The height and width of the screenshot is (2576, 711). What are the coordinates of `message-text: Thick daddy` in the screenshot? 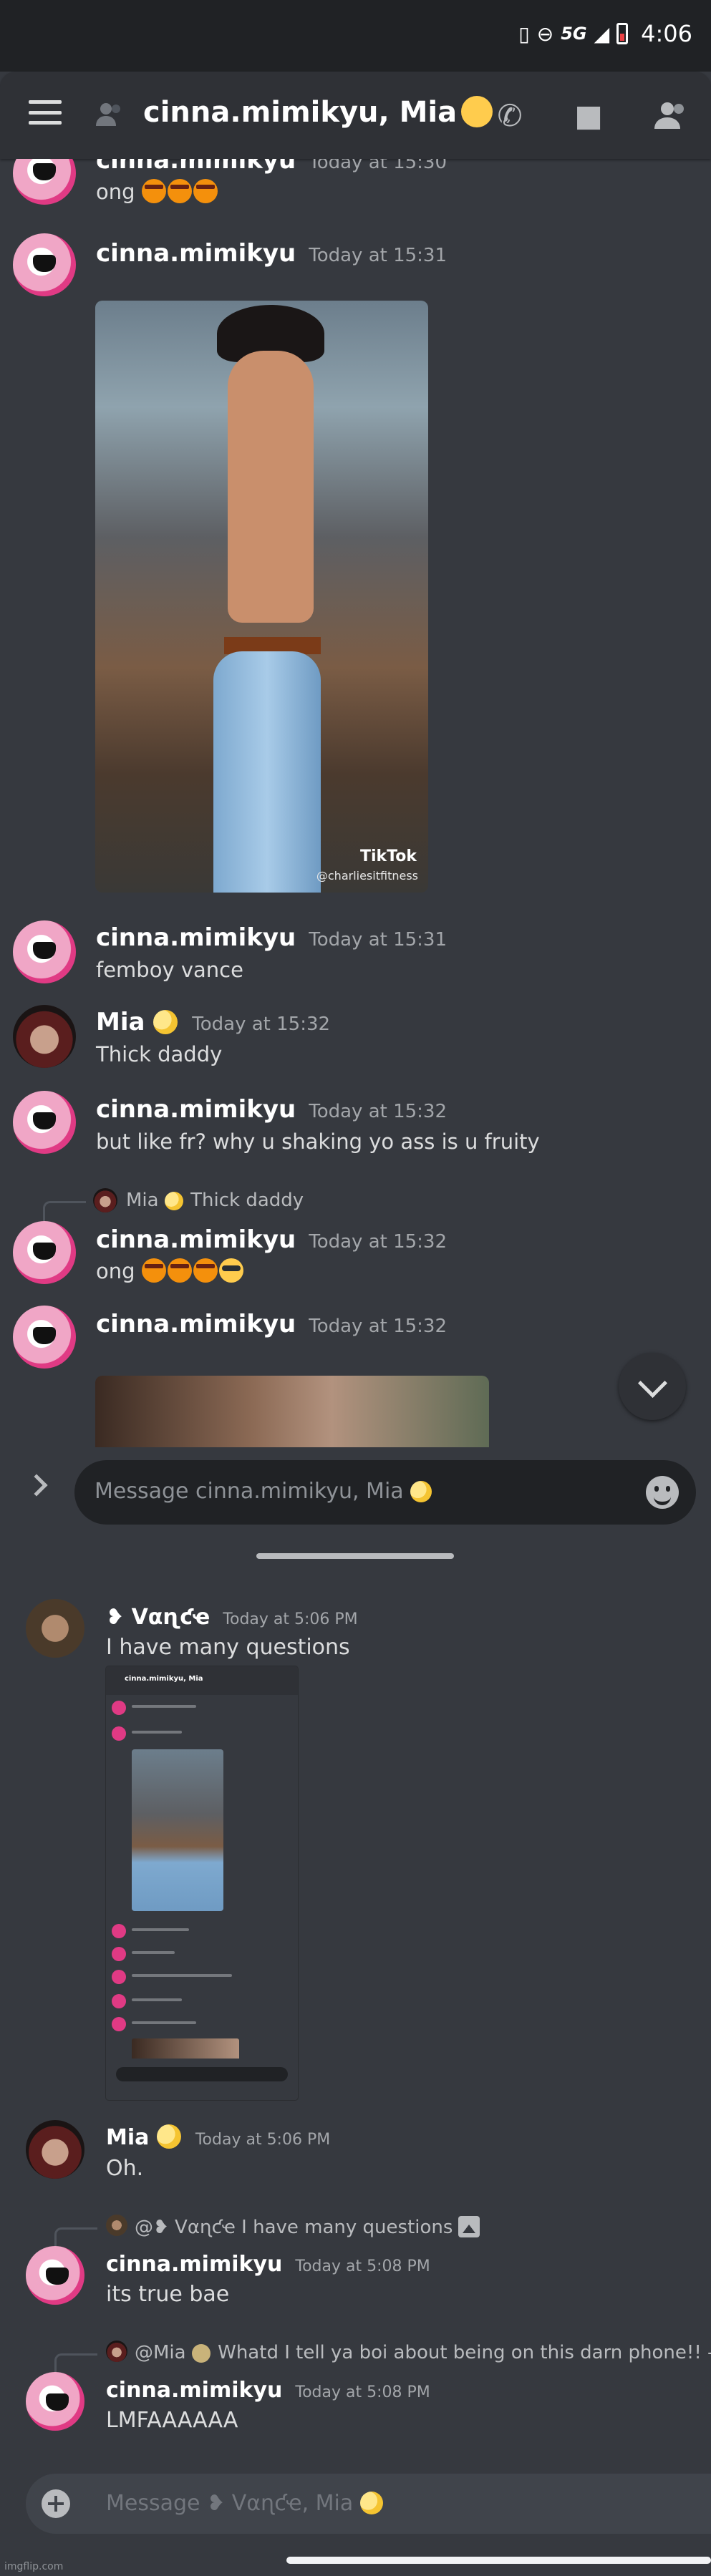 It's located at (160, 1054).